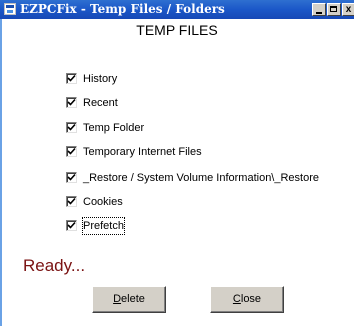 The width and height of the screenshot is (354, 326). I want to click on option-label: Prefetch, so click(103, 226).